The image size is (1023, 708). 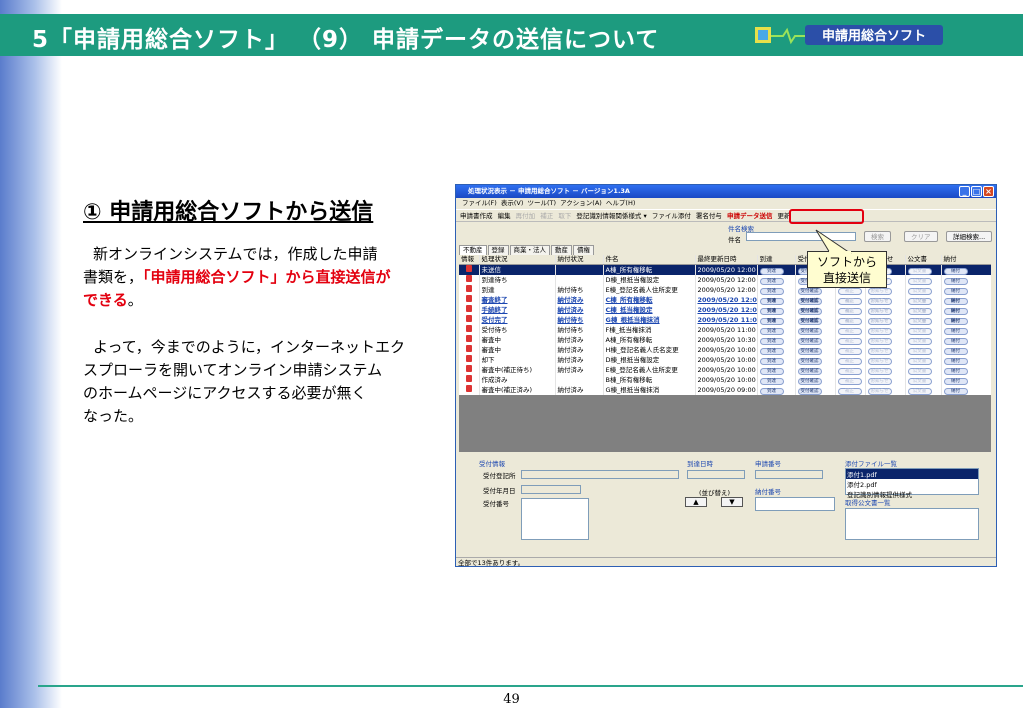 What do you see at coordinates (988, 191) in the screenshot?
I see `close-button: ×` at bounding box center [988, 191].